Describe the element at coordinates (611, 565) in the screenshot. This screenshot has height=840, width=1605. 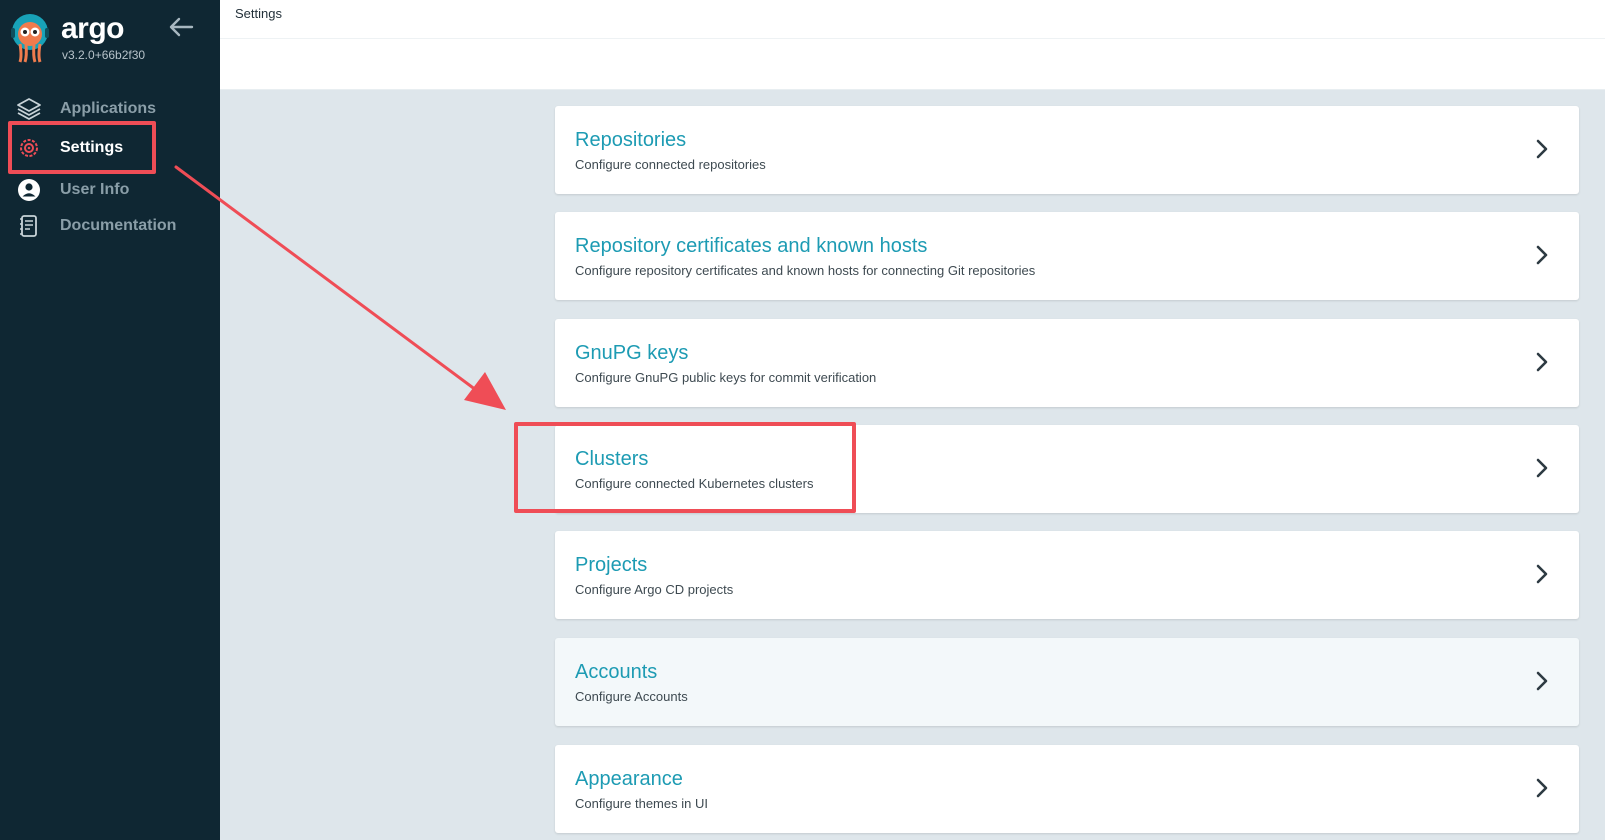
I see `card-title: Projects` at that location.